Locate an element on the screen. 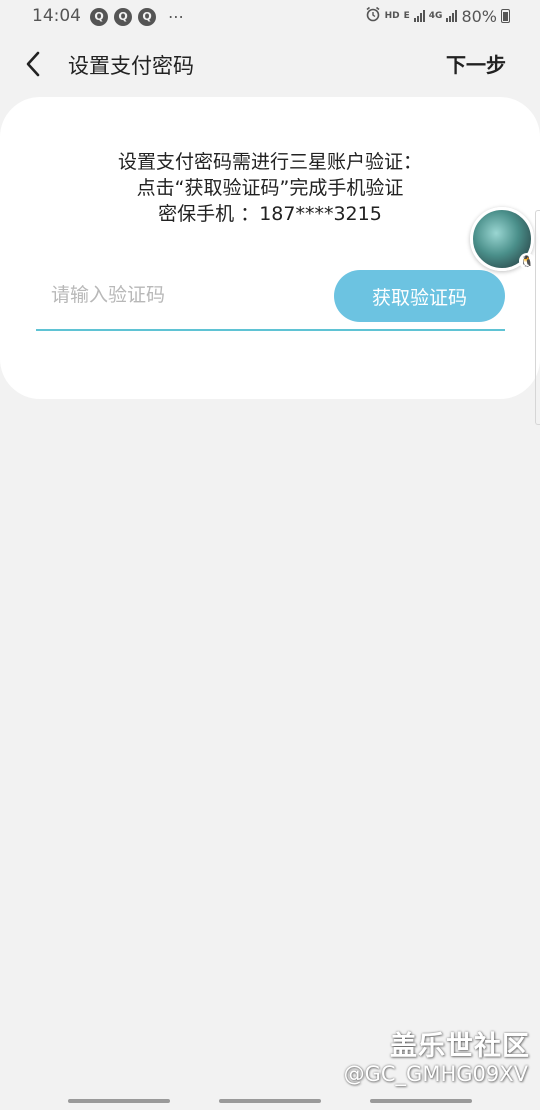 The width and height of the screenshot is (540, 1110). hd-indicator: HD is located at coordinates (392, 16).